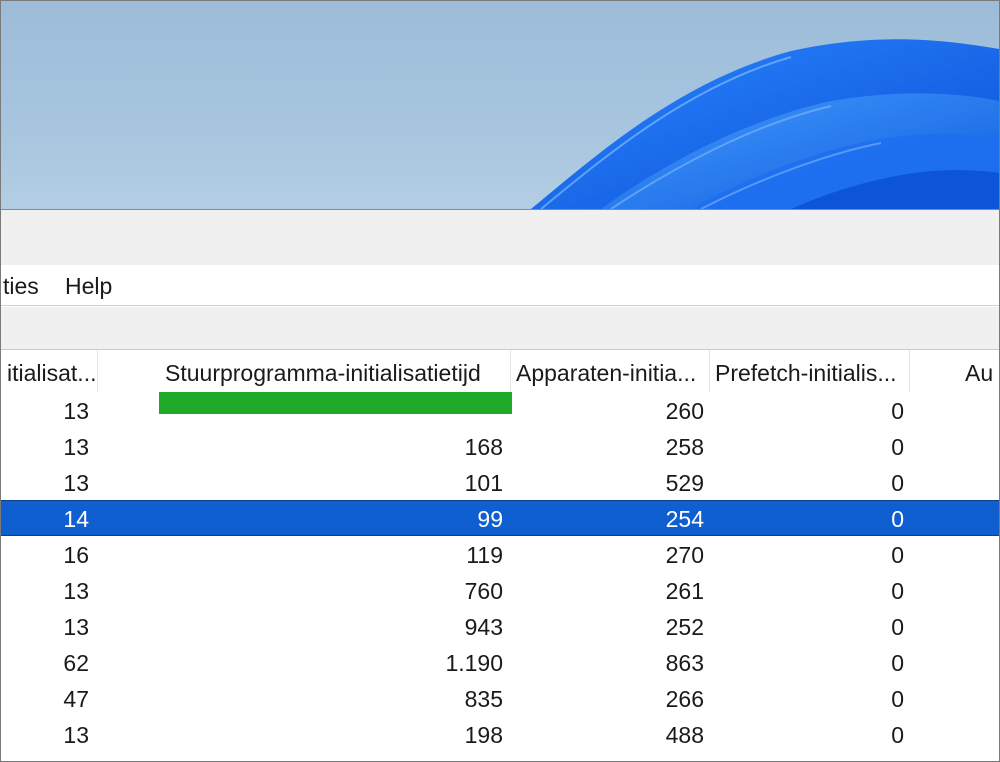  Describe the element at coordinates (684, 411) in the screenshot. I see `table-cell: 260` at that location.